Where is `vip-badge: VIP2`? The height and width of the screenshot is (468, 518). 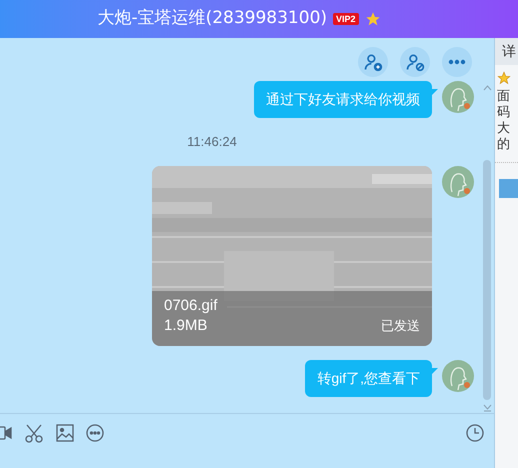 vip-badge: VIP2 is located at coordinates (346, 19).